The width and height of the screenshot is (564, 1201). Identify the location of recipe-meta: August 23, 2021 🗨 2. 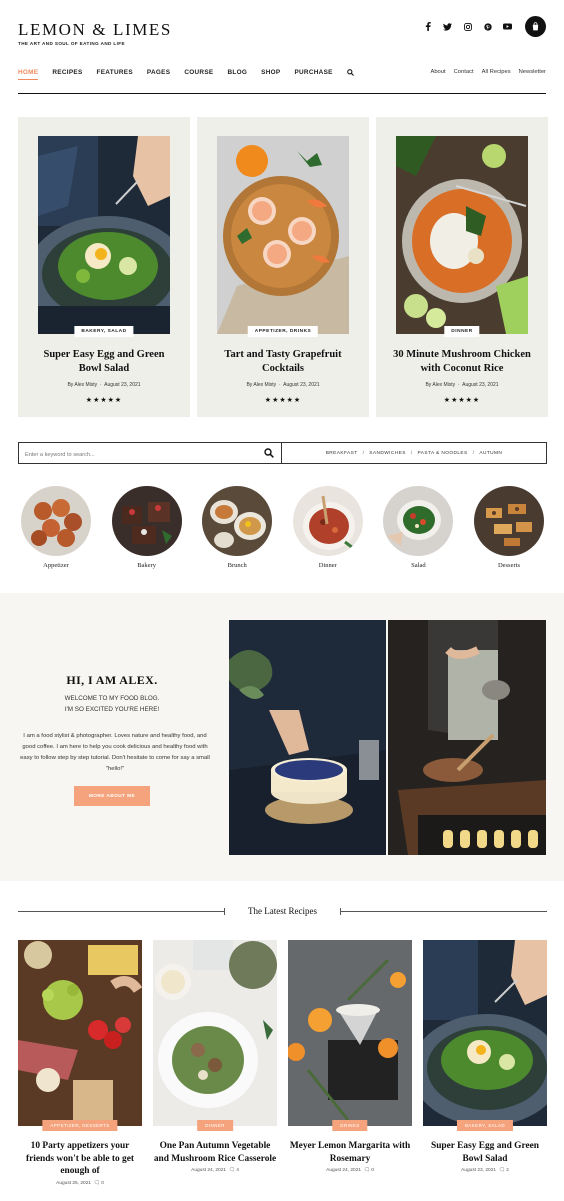
(485, 1170).